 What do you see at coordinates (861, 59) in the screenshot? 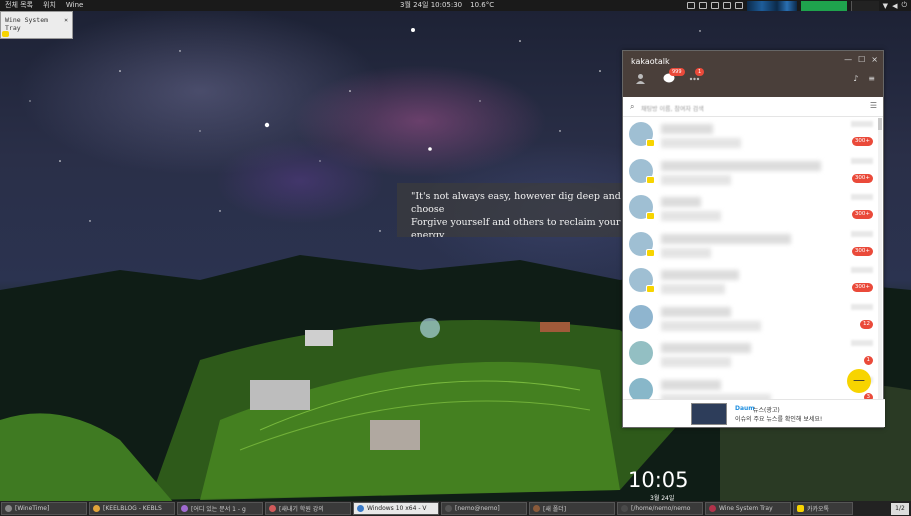
I see `maximize-button: ☐` at bounding box center [861, 59].